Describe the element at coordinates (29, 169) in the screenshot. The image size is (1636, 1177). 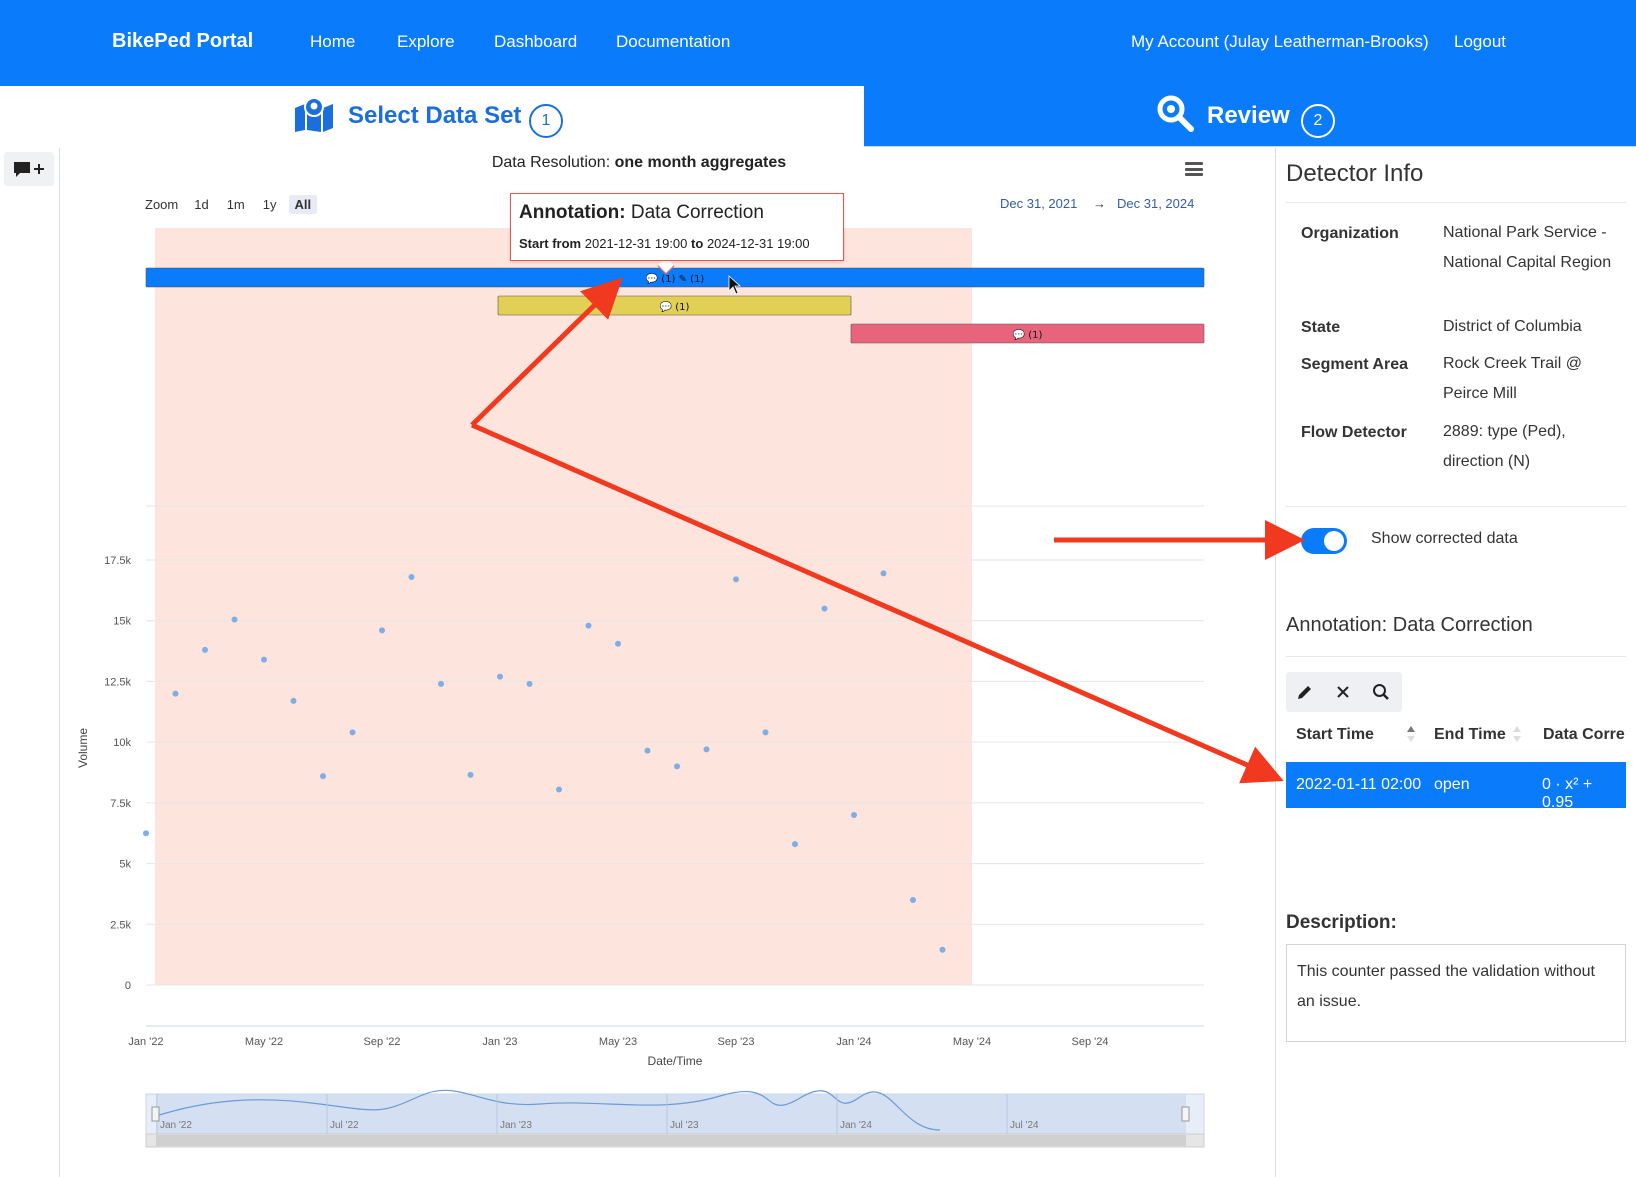
I see `add-comment-button` at that location.